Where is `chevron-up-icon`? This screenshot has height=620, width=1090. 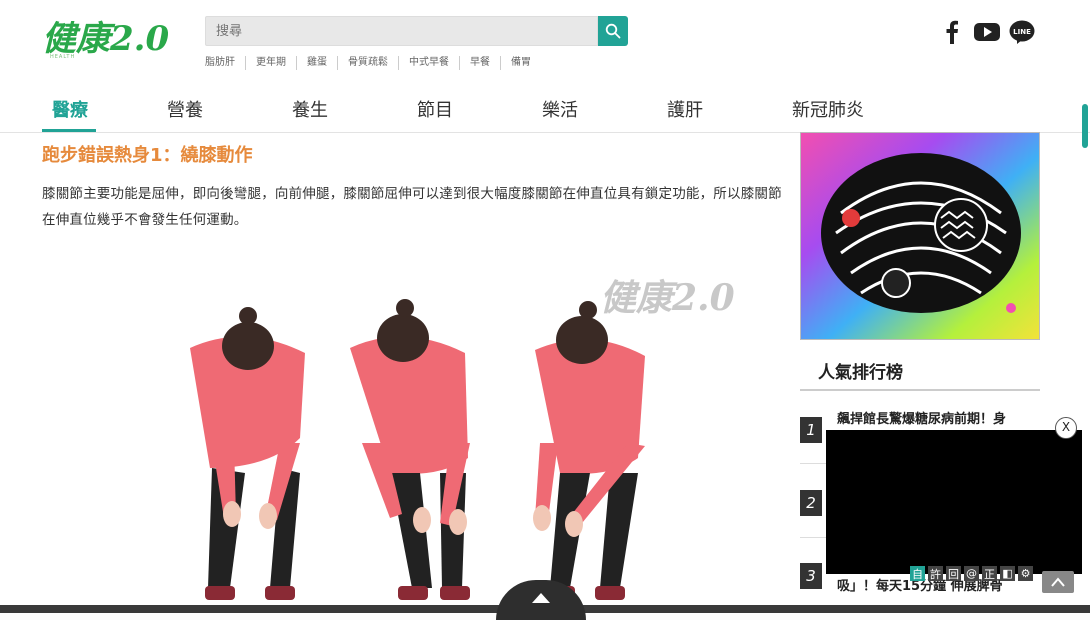
chevron-up-icon is located at coordinates (1058, 582).